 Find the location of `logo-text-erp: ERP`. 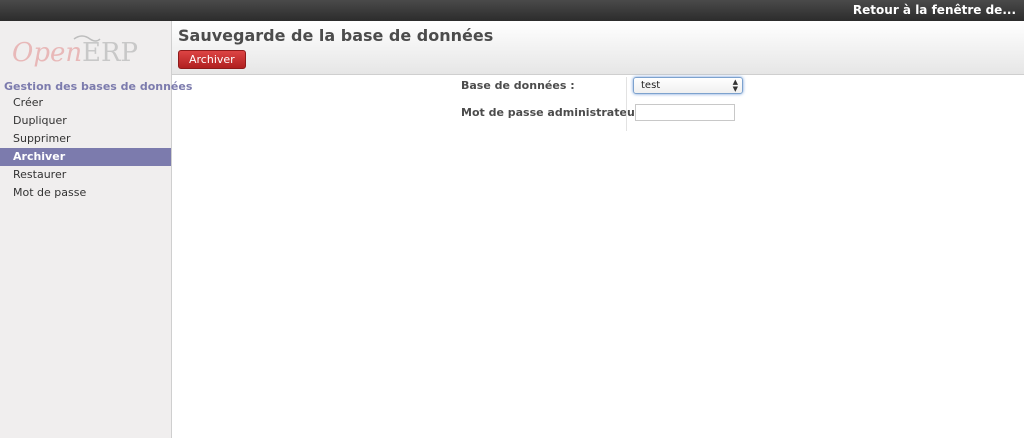

logo-text-erp: ERP is located at coordinates (110, 53).